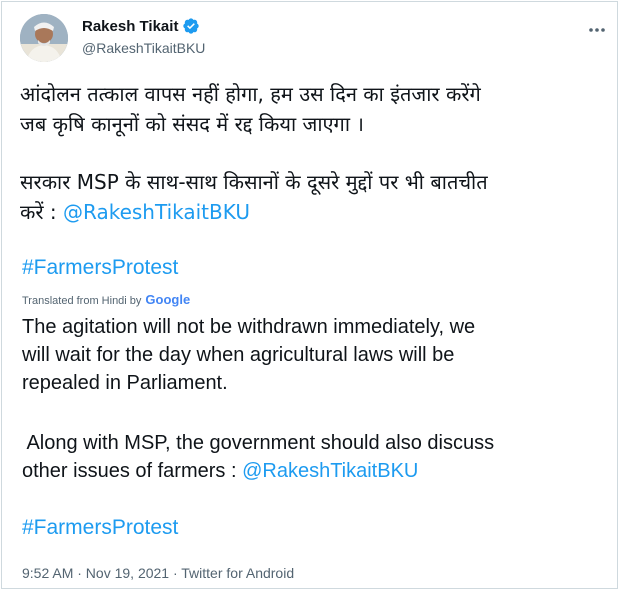 The image size is (621, 592). I want to click on author-handle: @RakeshTikaitBKU, so click(143, 48).